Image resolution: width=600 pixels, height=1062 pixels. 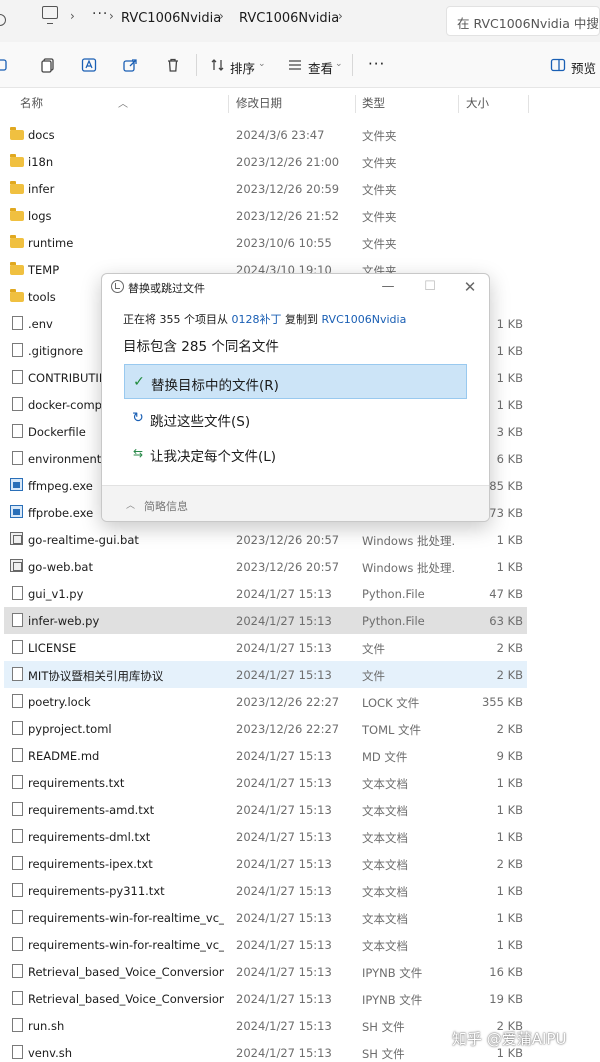 I want to click on column-type: 类型, so click(x=373, y=103).